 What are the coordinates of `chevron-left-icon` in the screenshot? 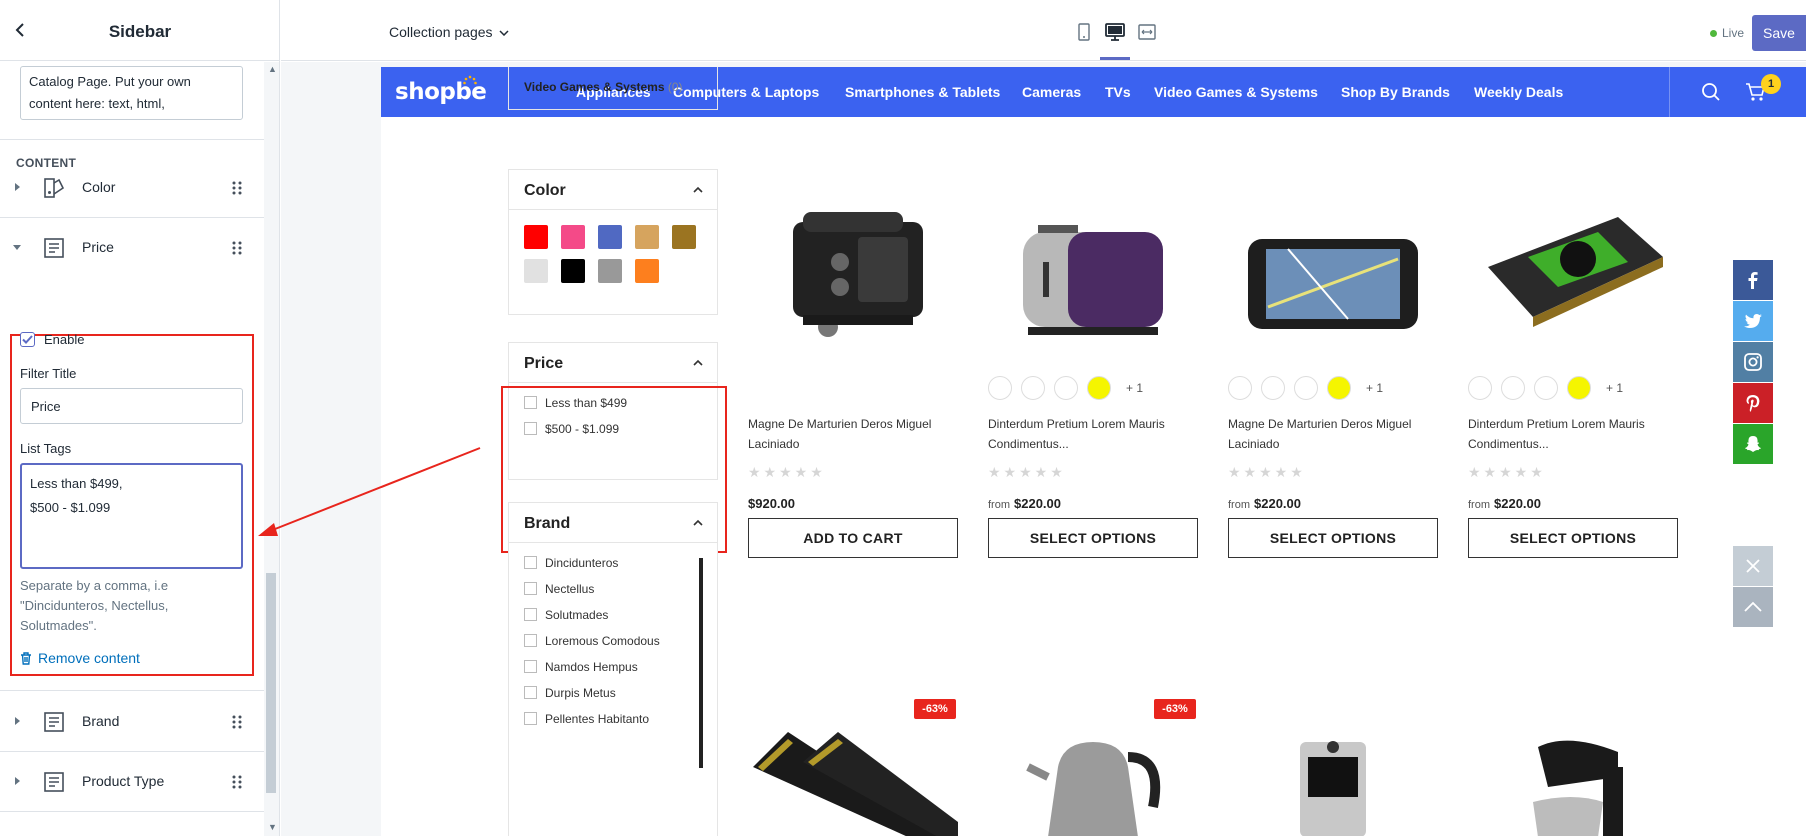 It's located at (20, 30).